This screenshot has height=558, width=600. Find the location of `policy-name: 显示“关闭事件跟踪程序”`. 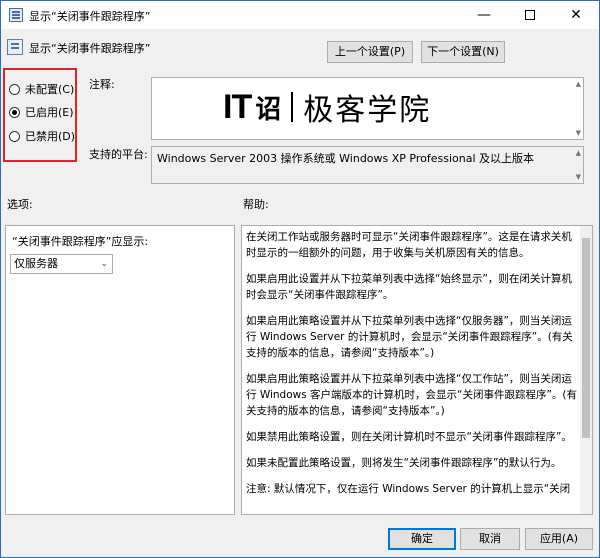

policy-name: 显示“关闭事件跟踪程序” is located at coordinates (90, 48).